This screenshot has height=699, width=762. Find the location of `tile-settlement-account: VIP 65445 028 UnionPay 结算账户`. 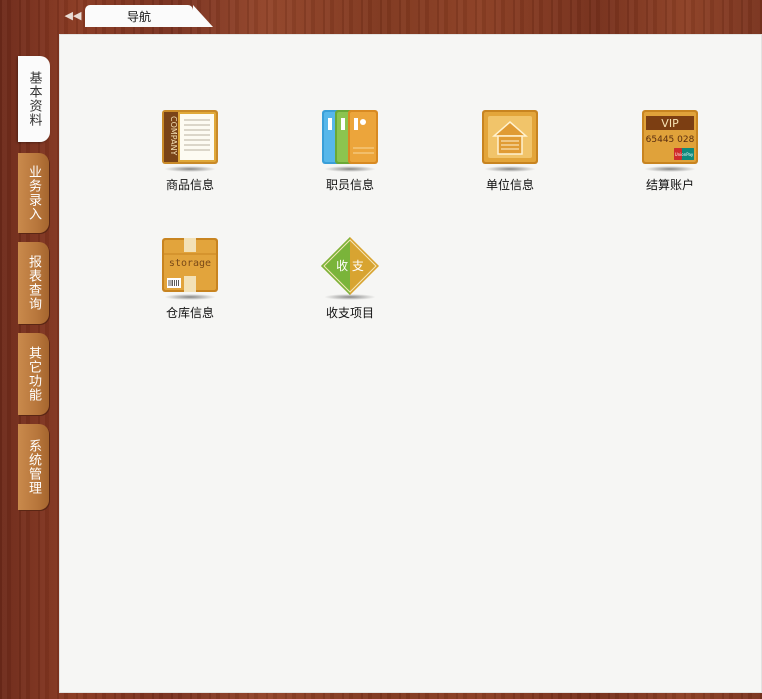

tile-settlement-account: VIP 65445 028 UnionPay 结算账户 is located at coordinates (670, 150).